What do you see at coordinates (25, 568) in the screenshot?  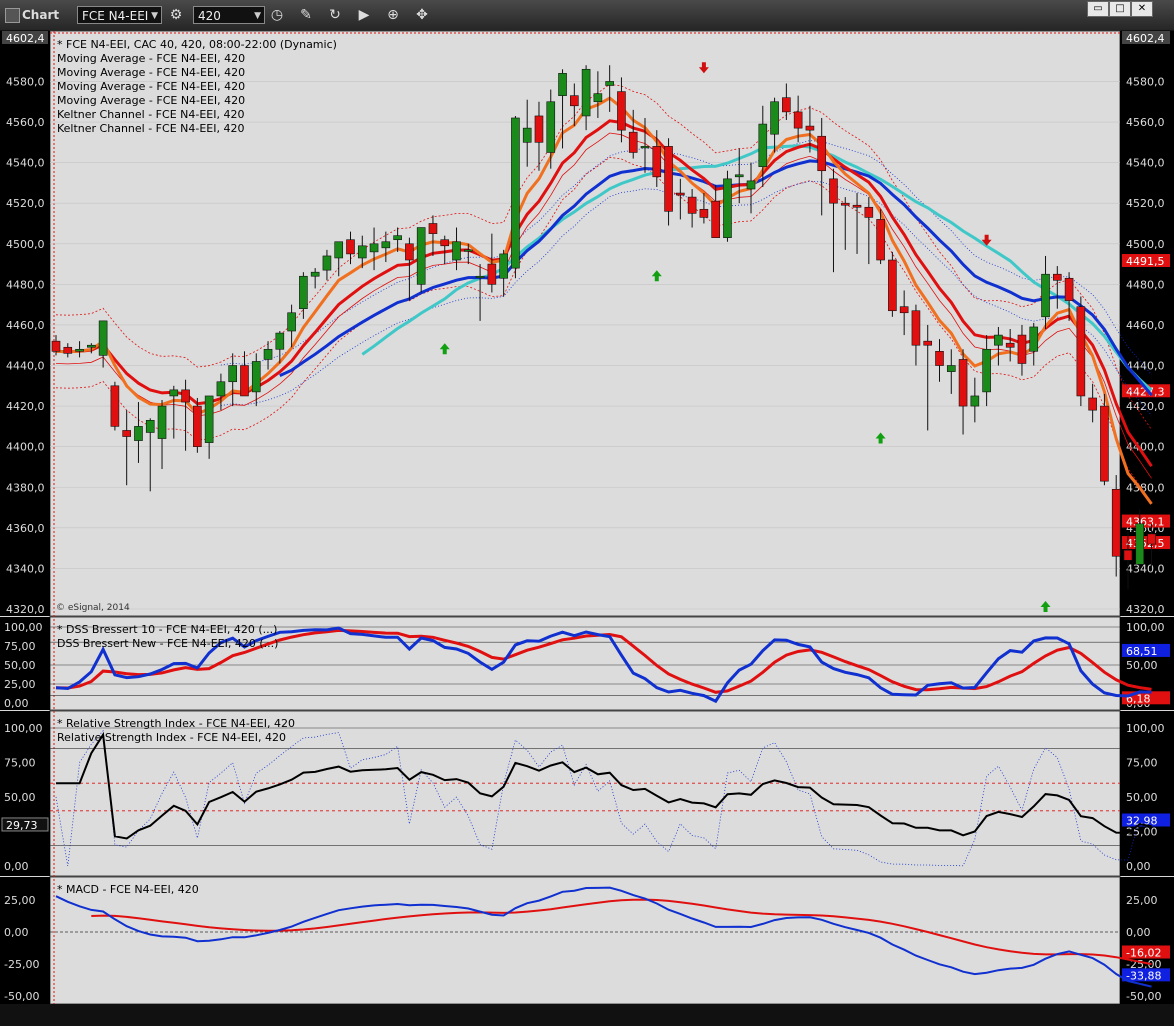 I see `price-tick-label-left: 4340,0` at bounding box center [25, 568].